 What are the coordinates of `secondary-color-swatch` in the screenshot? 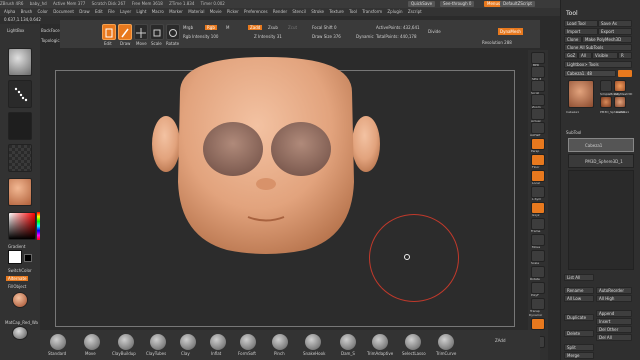 It's located at (28, 258).